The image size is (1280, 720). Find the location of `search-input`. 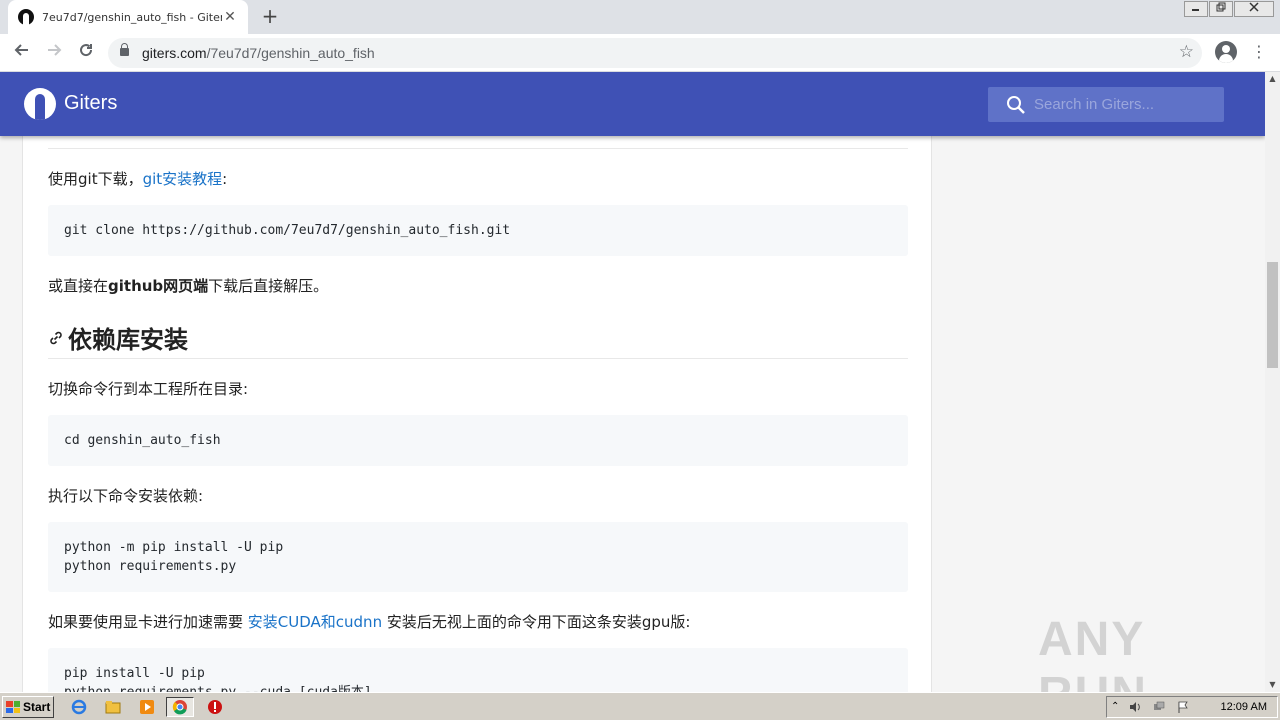

search-input is located at coordinates (1124, 104).